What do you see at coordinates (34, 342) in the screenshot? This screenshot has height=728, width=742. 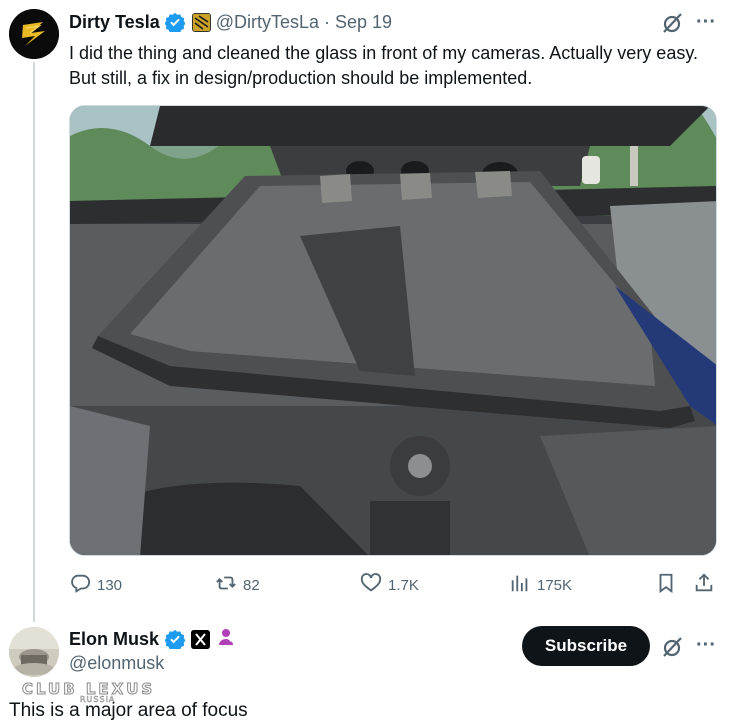 I see `thread-line` at bounding box center [34, 342].